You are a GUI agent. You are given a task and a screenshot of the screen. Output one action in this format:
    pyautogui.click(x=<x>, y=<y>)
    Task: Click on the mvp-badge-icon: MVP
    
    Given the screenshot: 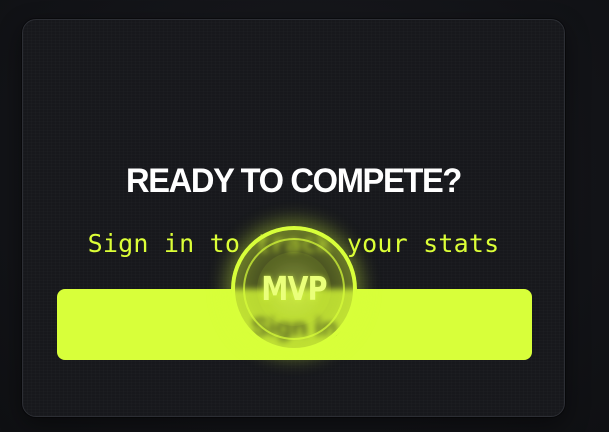 What is the action you would take?
    pyautogui.click(x=294, y=289)
    